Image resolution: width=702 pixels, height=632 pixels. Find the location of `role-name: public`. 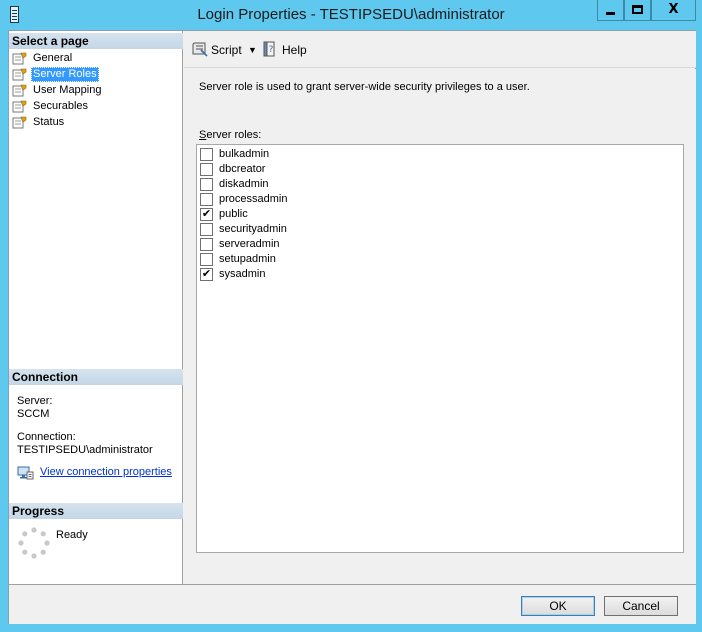

role-name: public is located at coordinates (233, 214).